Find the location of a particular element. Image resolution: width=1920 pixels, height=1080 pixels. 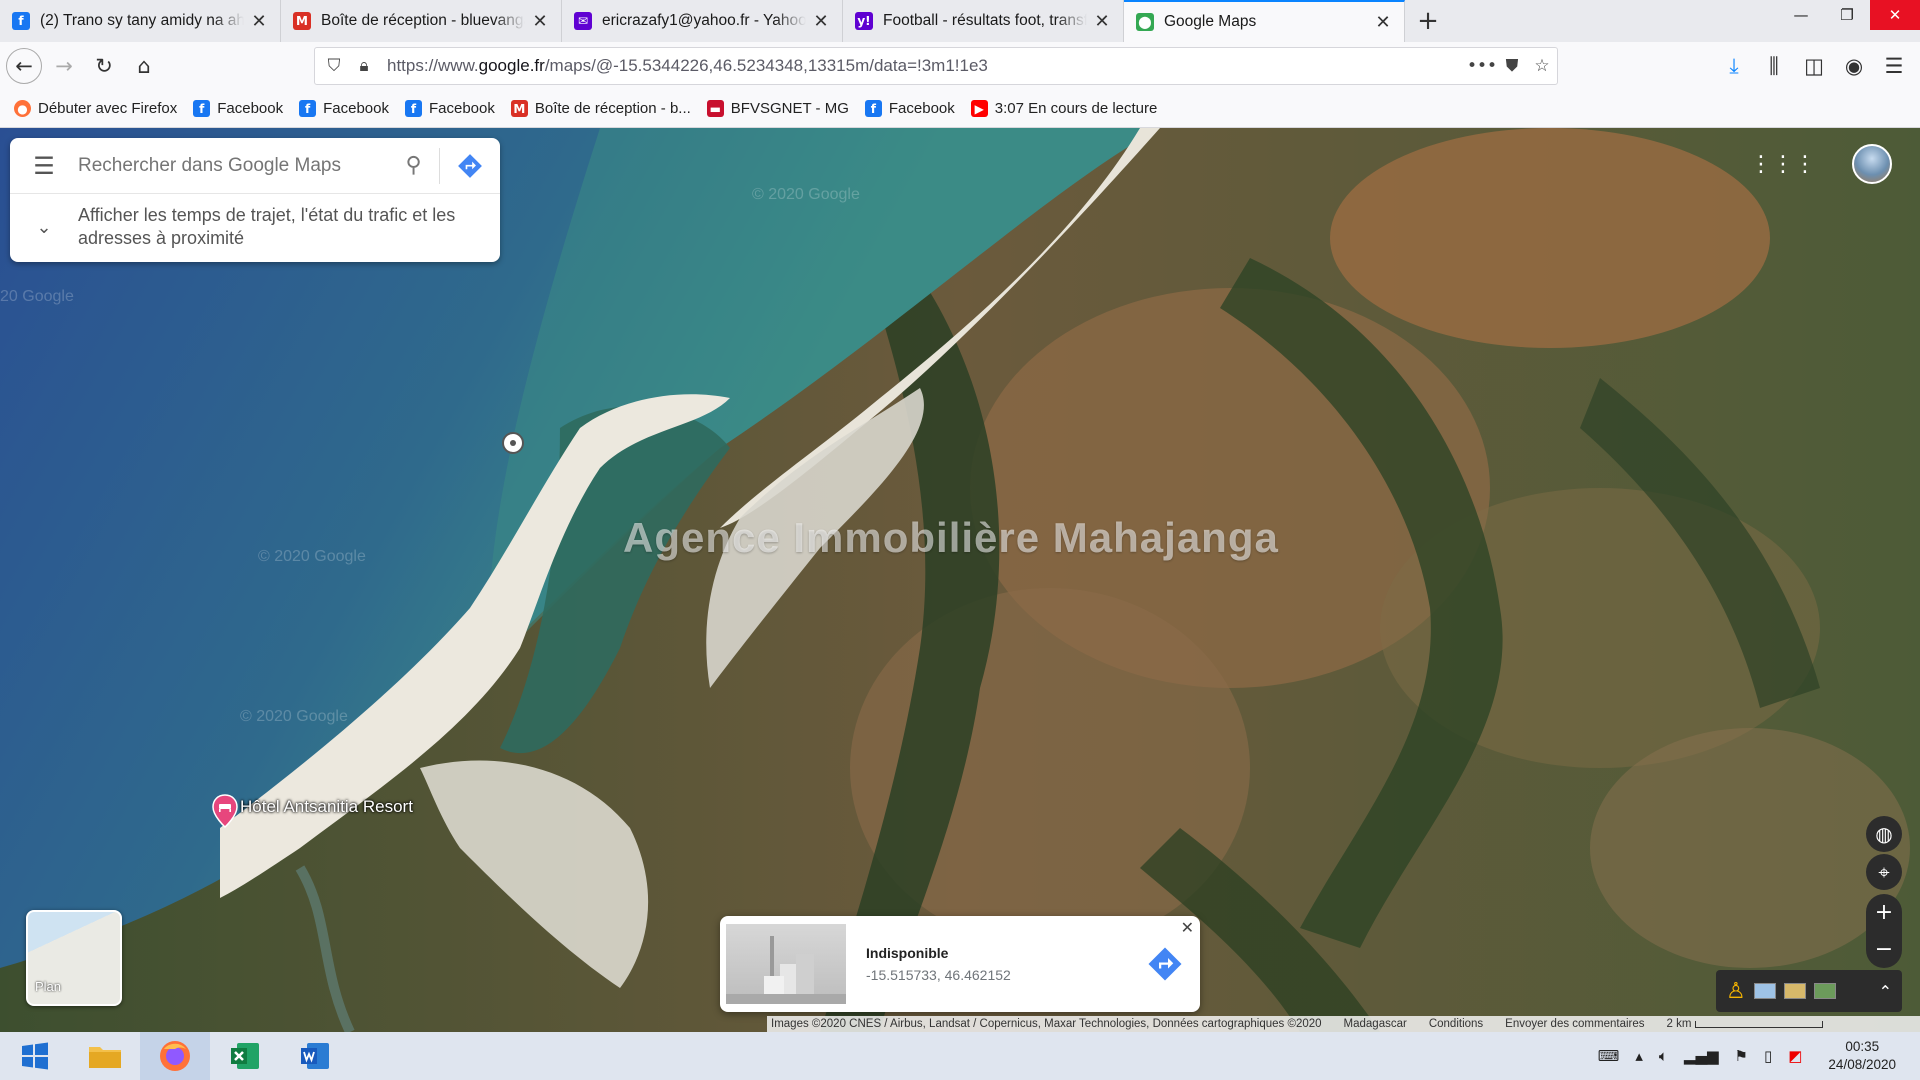

firefox-icon: ● is located at coordinates (22, 108).